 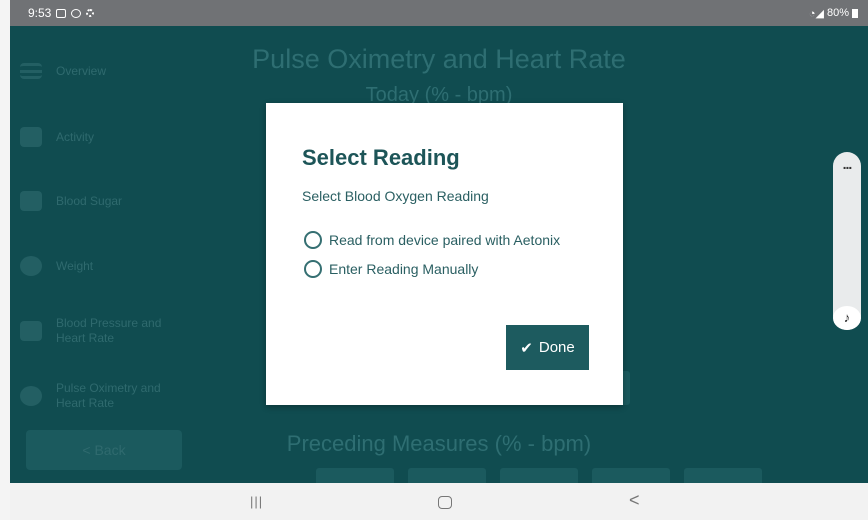 I want to click on sync-icon, so click(x=76, y=13).